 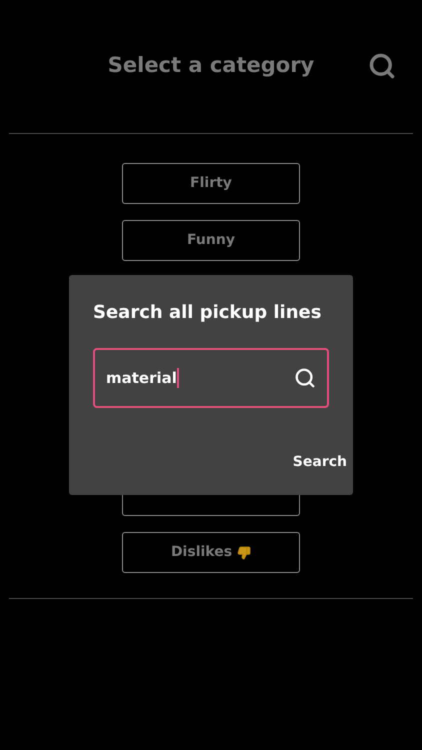 I want to click on search-button: Search, so click(x=319, y=462).